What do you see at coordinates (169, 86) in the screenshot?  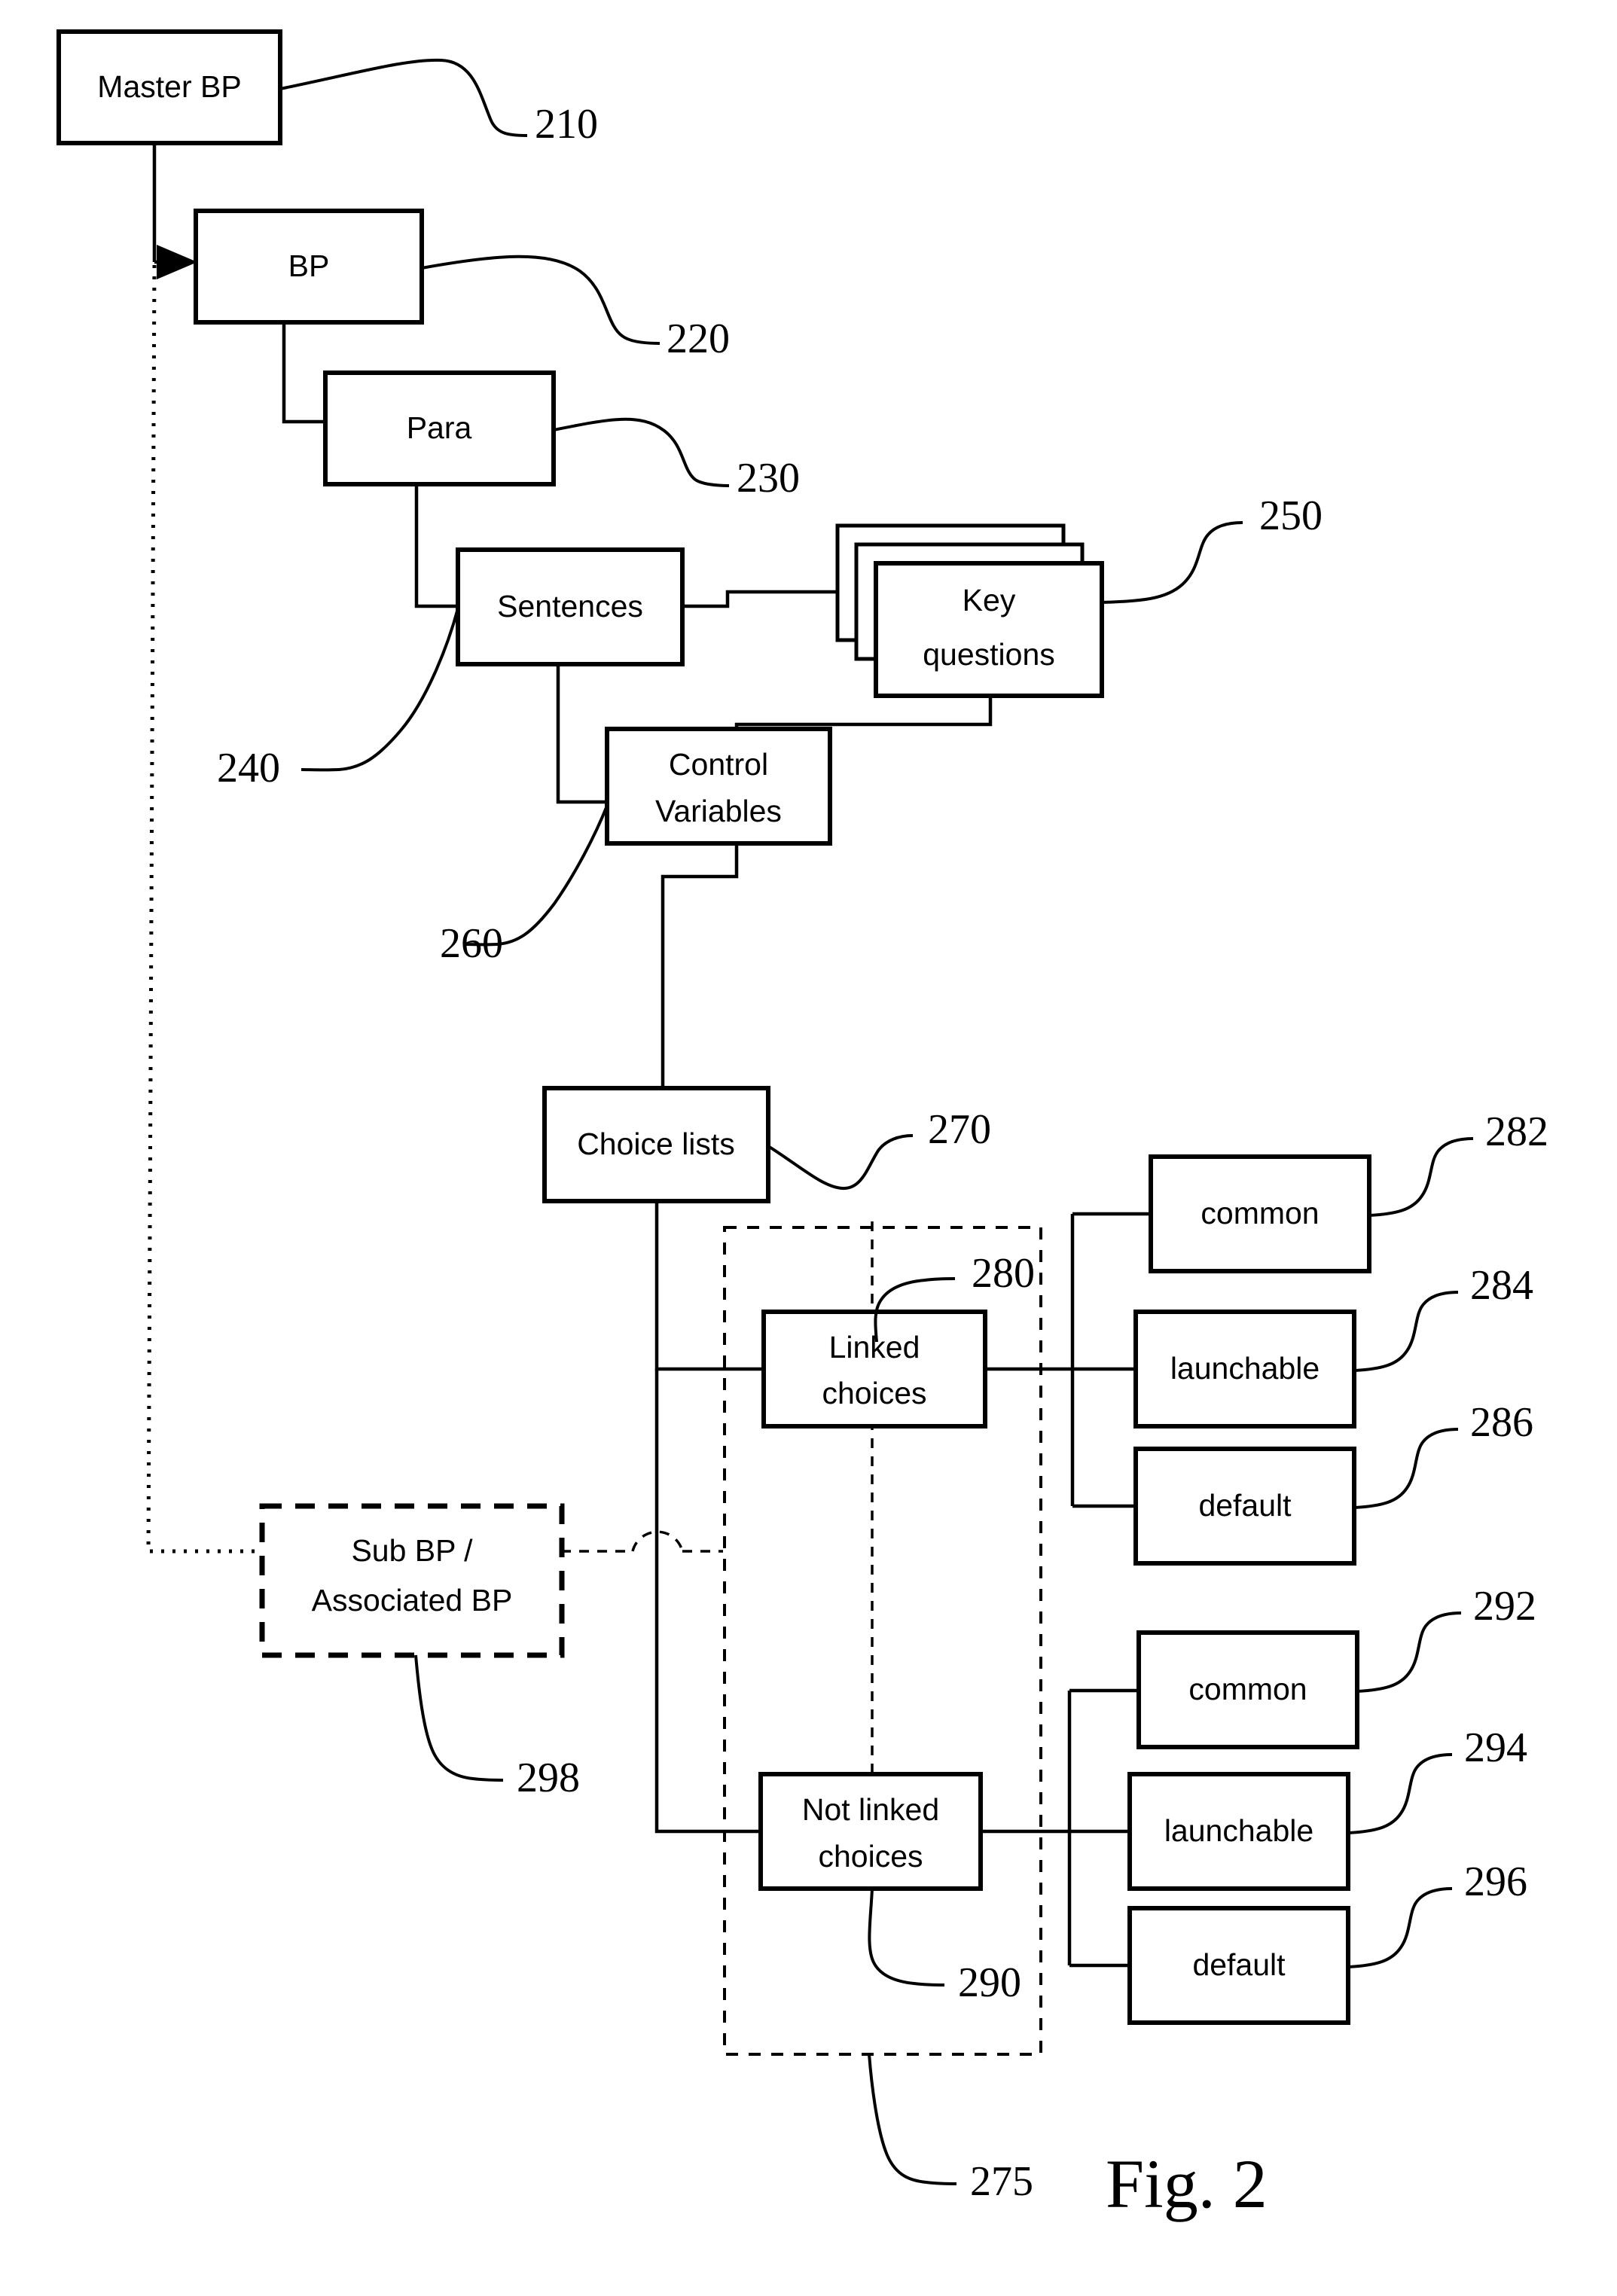 I see `node-master-bp-label: Master BP` at bounding box center [169, 86].